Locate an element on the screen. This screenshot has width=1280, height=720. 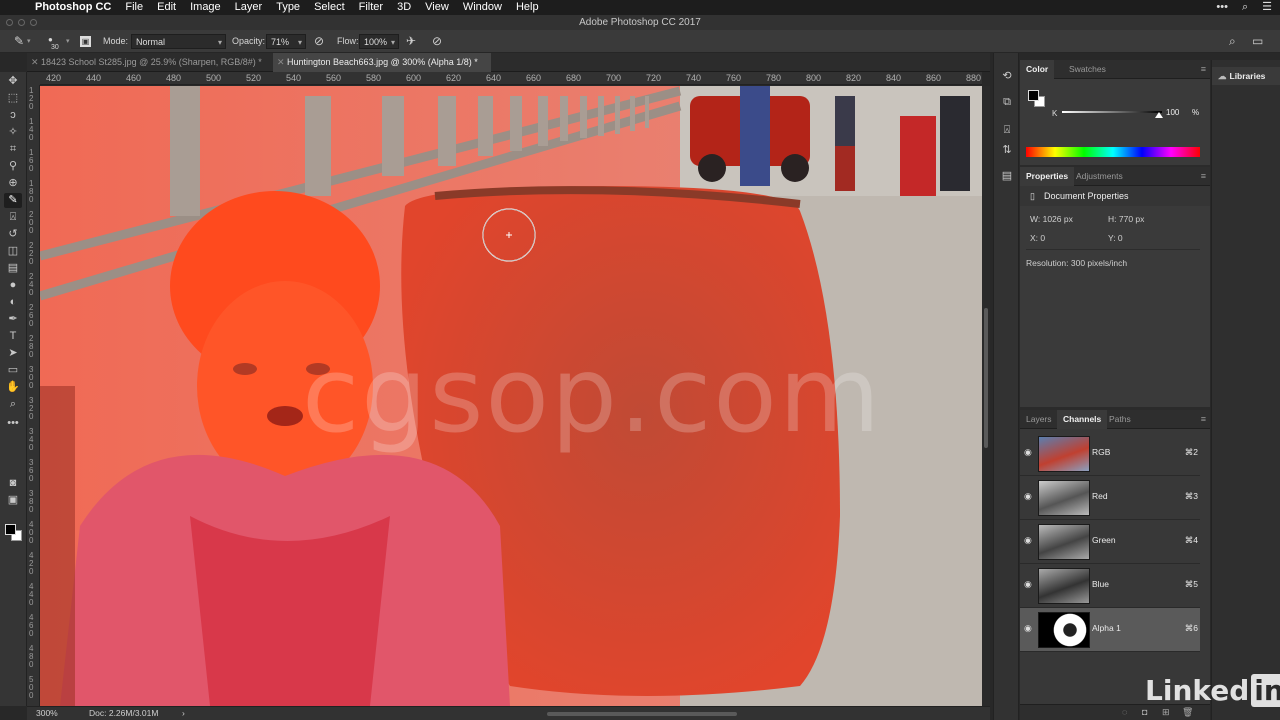
k-value: 100 is located at coordinates (1172, 112).